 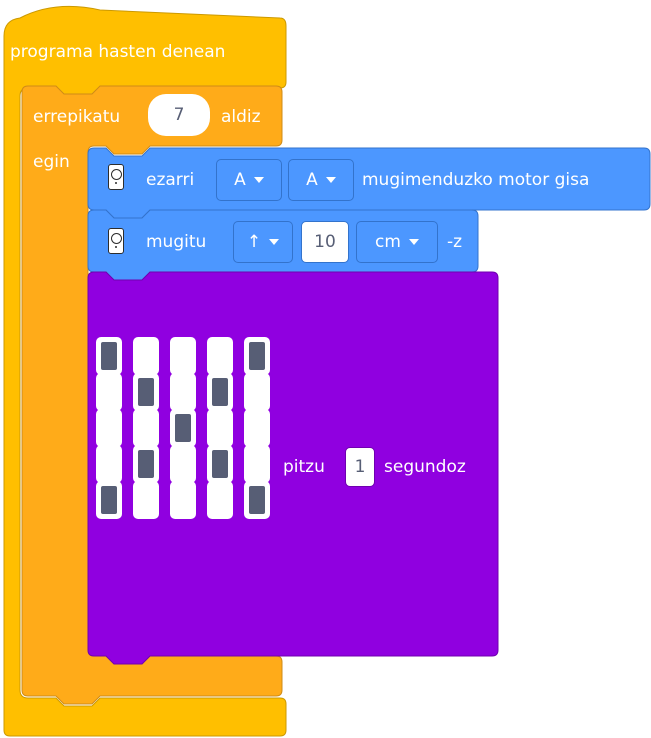 I want to click on move-direction-value: ↑, so click(x=254, y=242).